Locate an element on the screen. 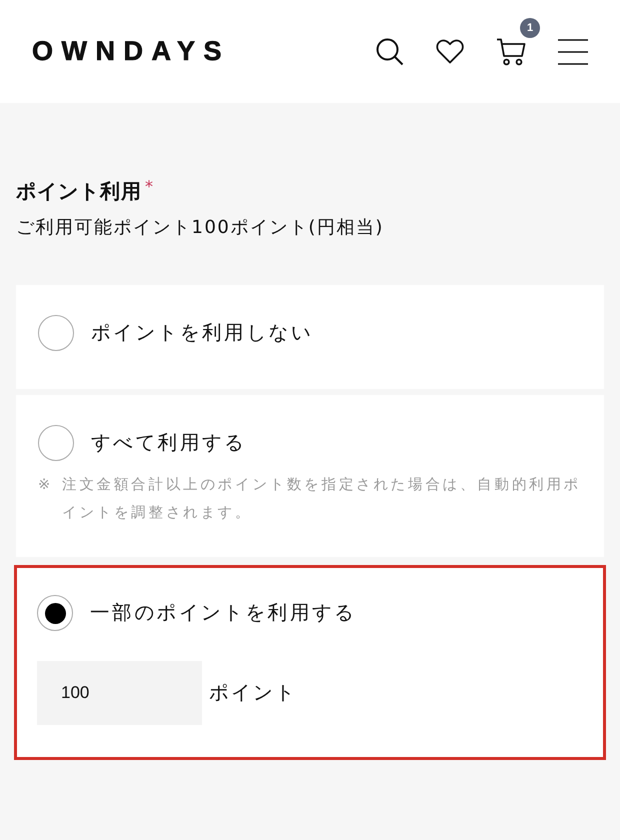 The height and width of the screenshot is (840, 620). available-points-text: ご利用可能ポイント100ポイント(円相当) is located at coordinates (200, 228).